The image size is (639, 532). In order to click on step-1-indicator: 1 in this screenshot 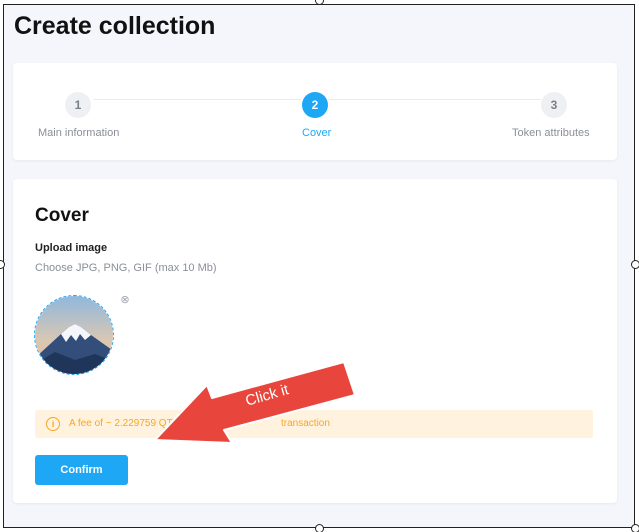, I will do `click(78, 105)`.